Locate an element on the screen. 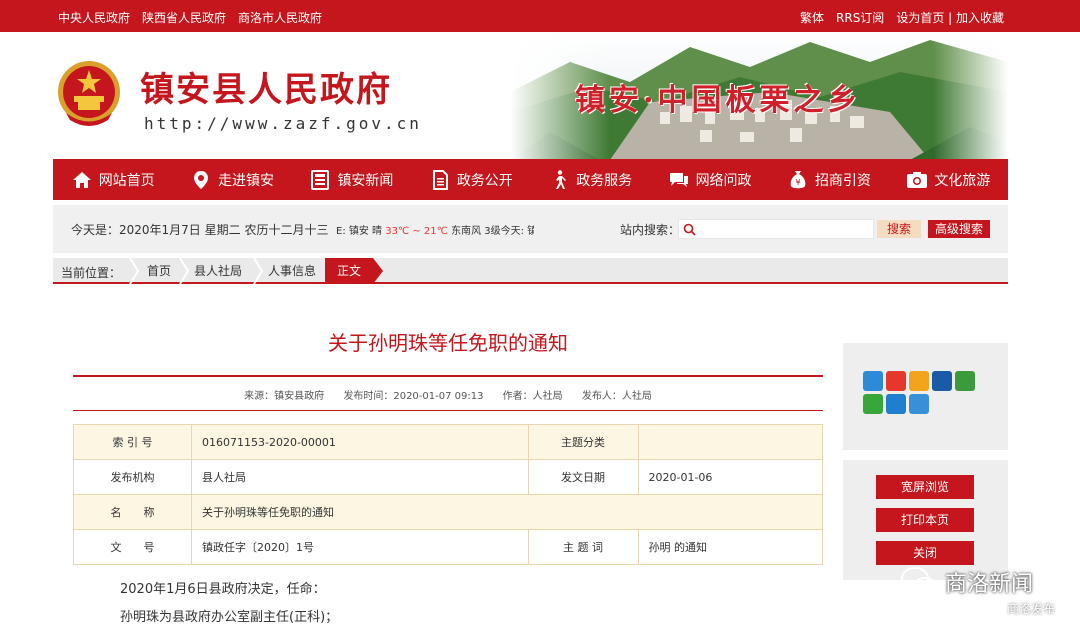 The width and height of the screenshot is (1080, 626). site-title: 镇安县人民政府 is located at coordinates (266, 86).